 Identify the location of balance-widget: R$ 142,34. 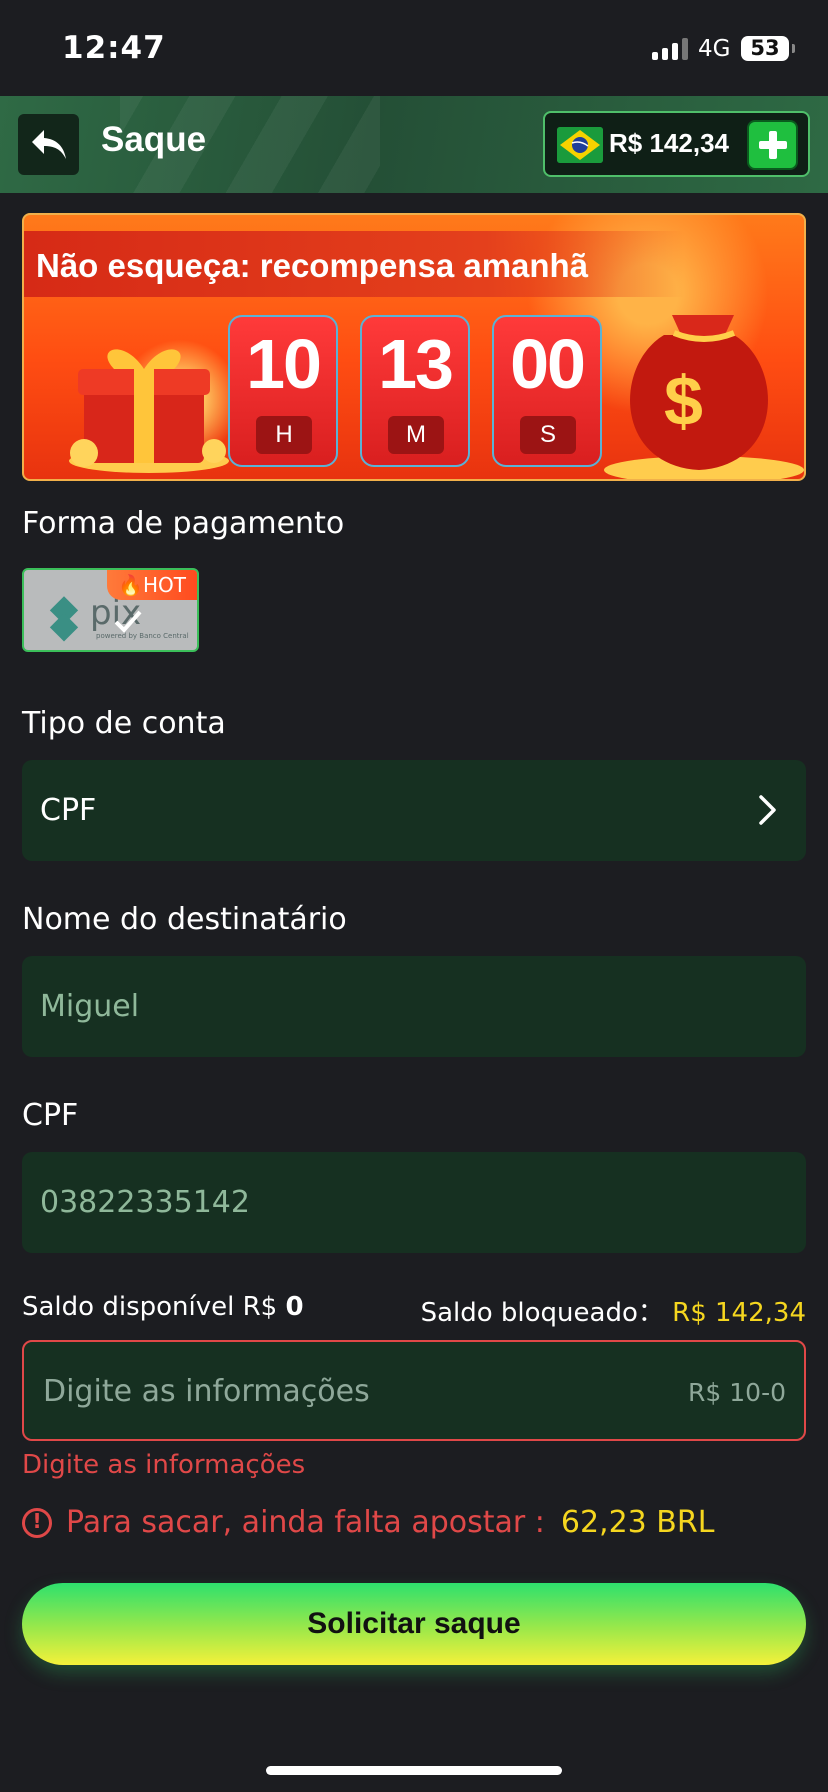
(676, 144).